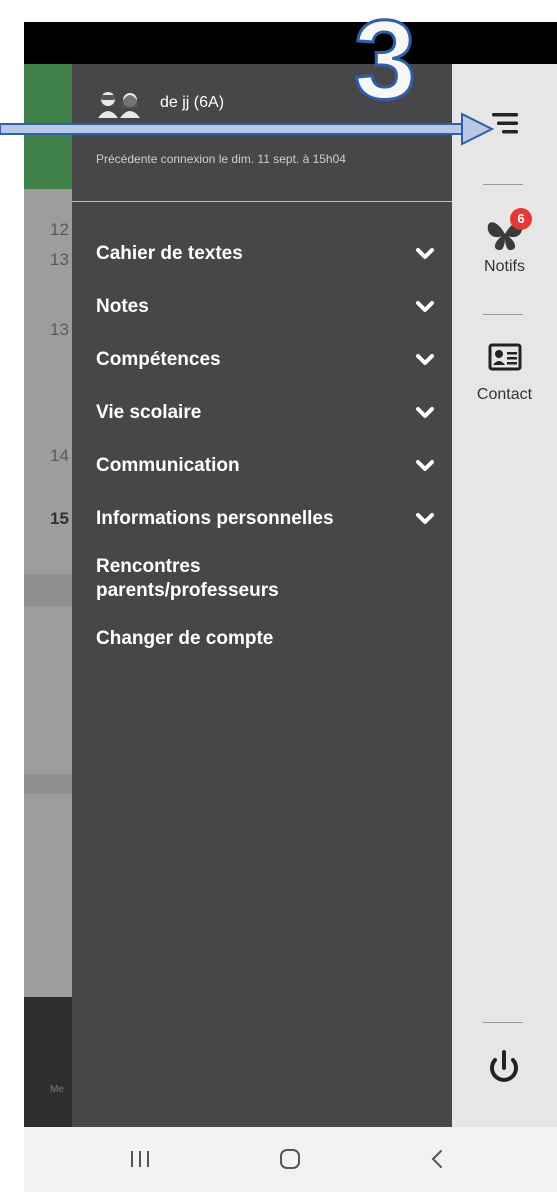 Image resolution: width=557 pixels, height=1192 pixels. I want to click on menu-item-rencontres: Rencontres parents/professeurs, so click(216, 579).